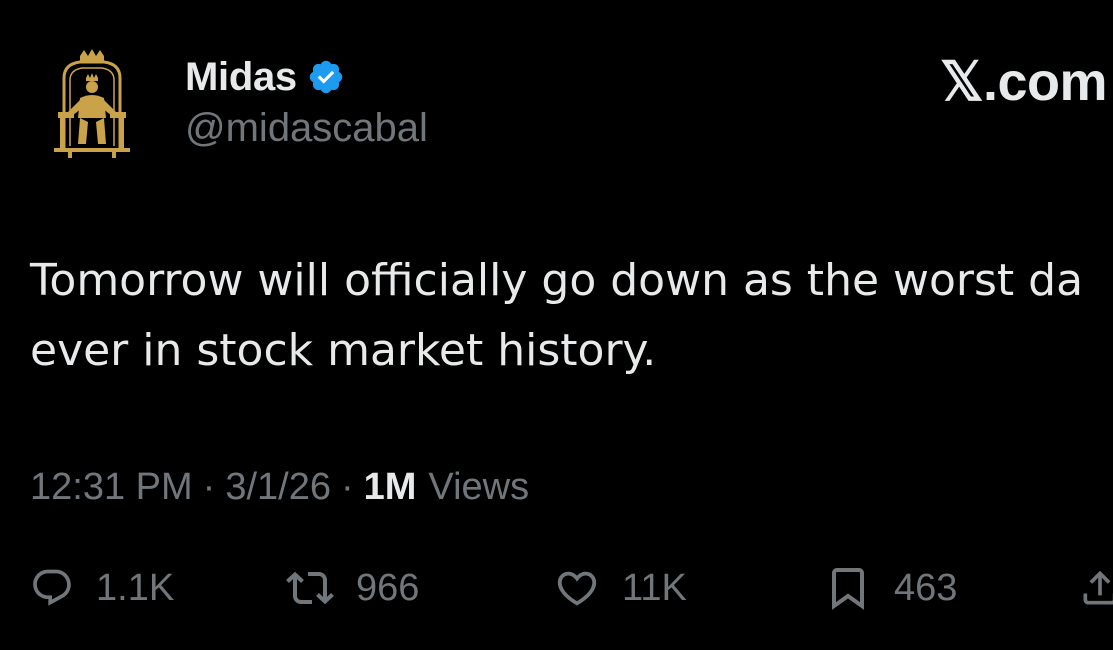  What do you see at coordinates (1024, 82) in the screenshot?
I see `site-logo: 𝕏.com` at bounding box center [1024, 82].